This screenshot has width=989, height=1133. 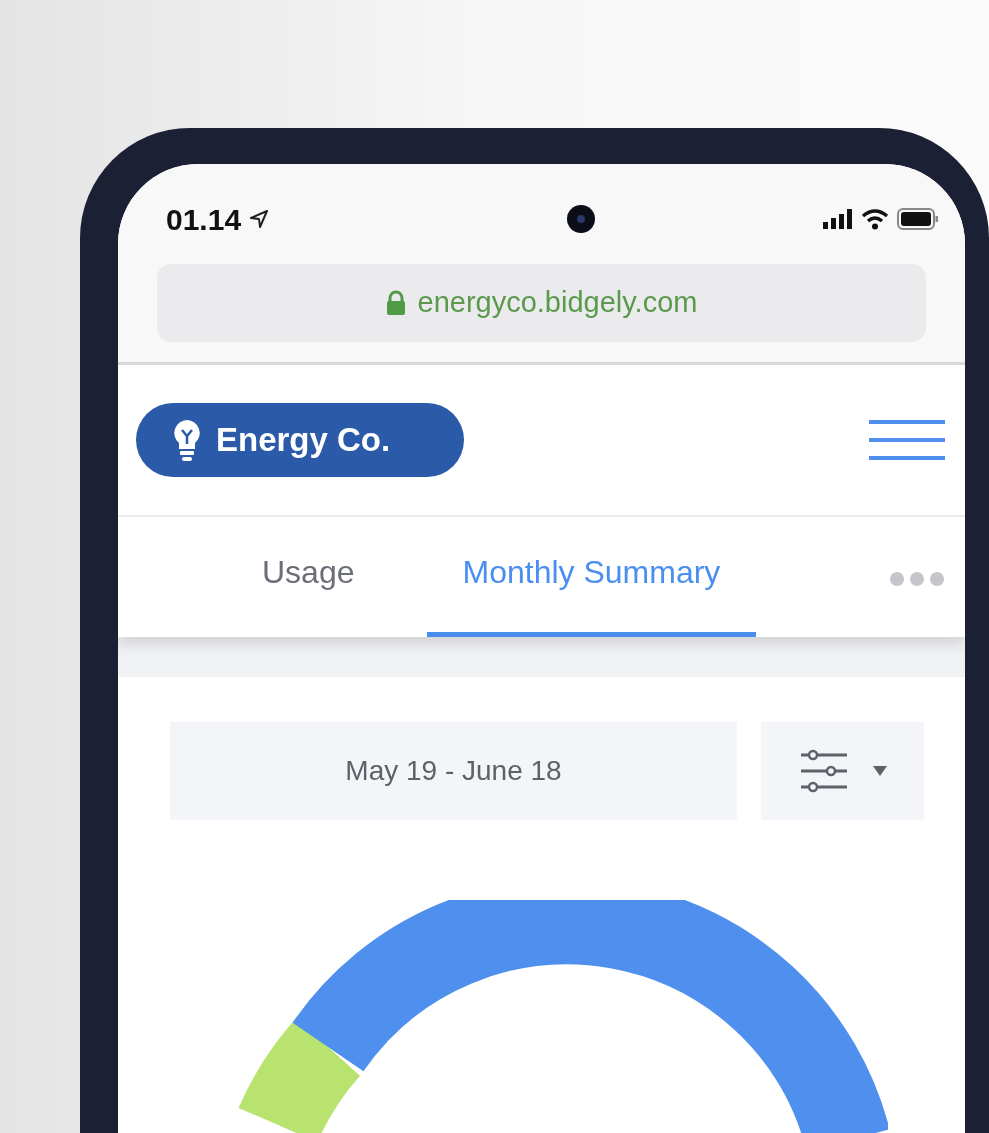 I want to click on filter-button, so click(x=842, y=771).